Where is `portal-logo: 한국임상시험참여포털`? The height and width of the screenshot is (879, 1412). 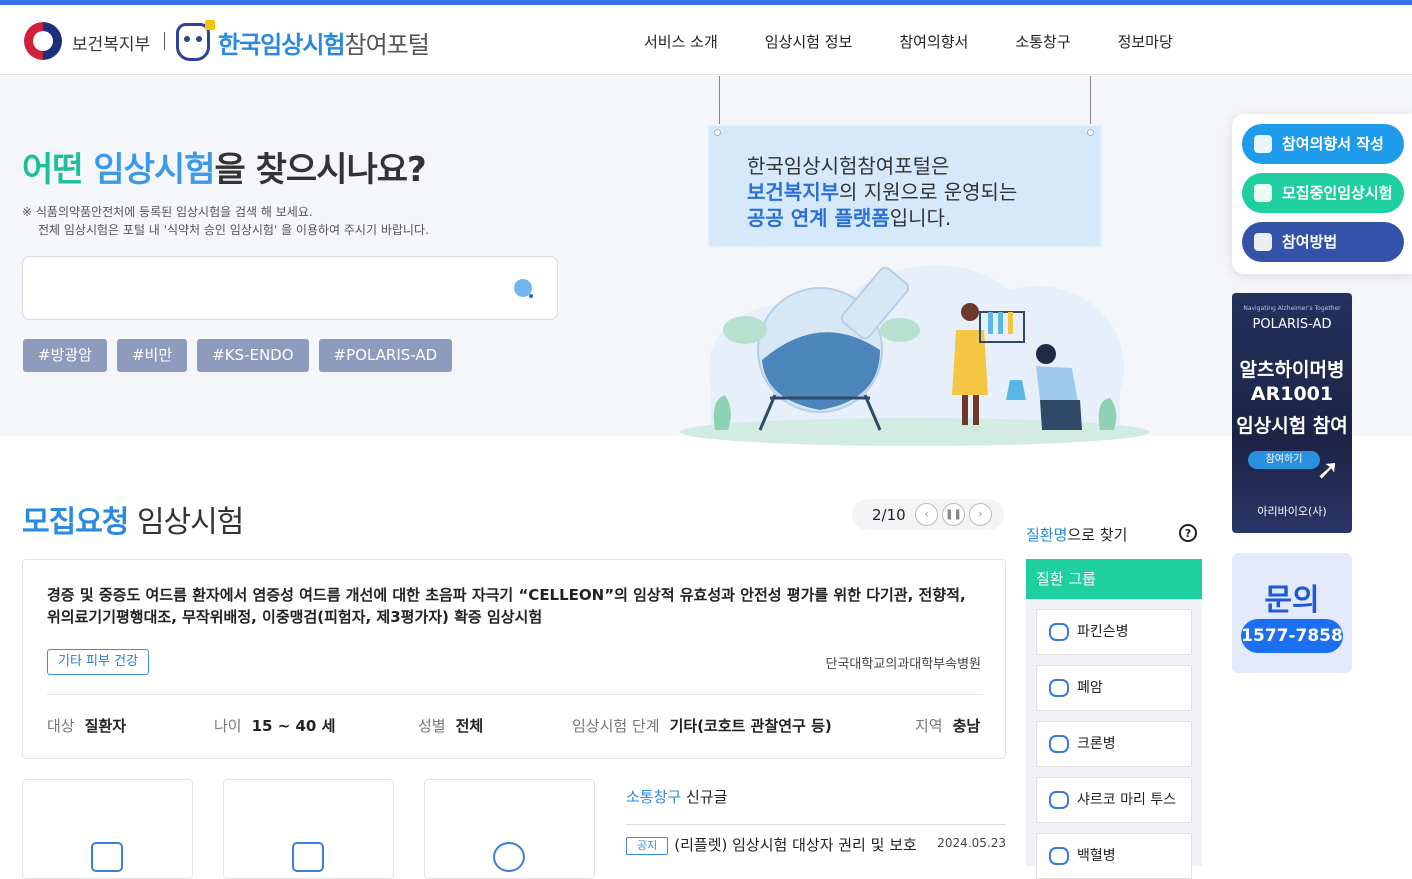 portal-logo: 한국임상시험참여포털 is located at coordinates (324, 42).